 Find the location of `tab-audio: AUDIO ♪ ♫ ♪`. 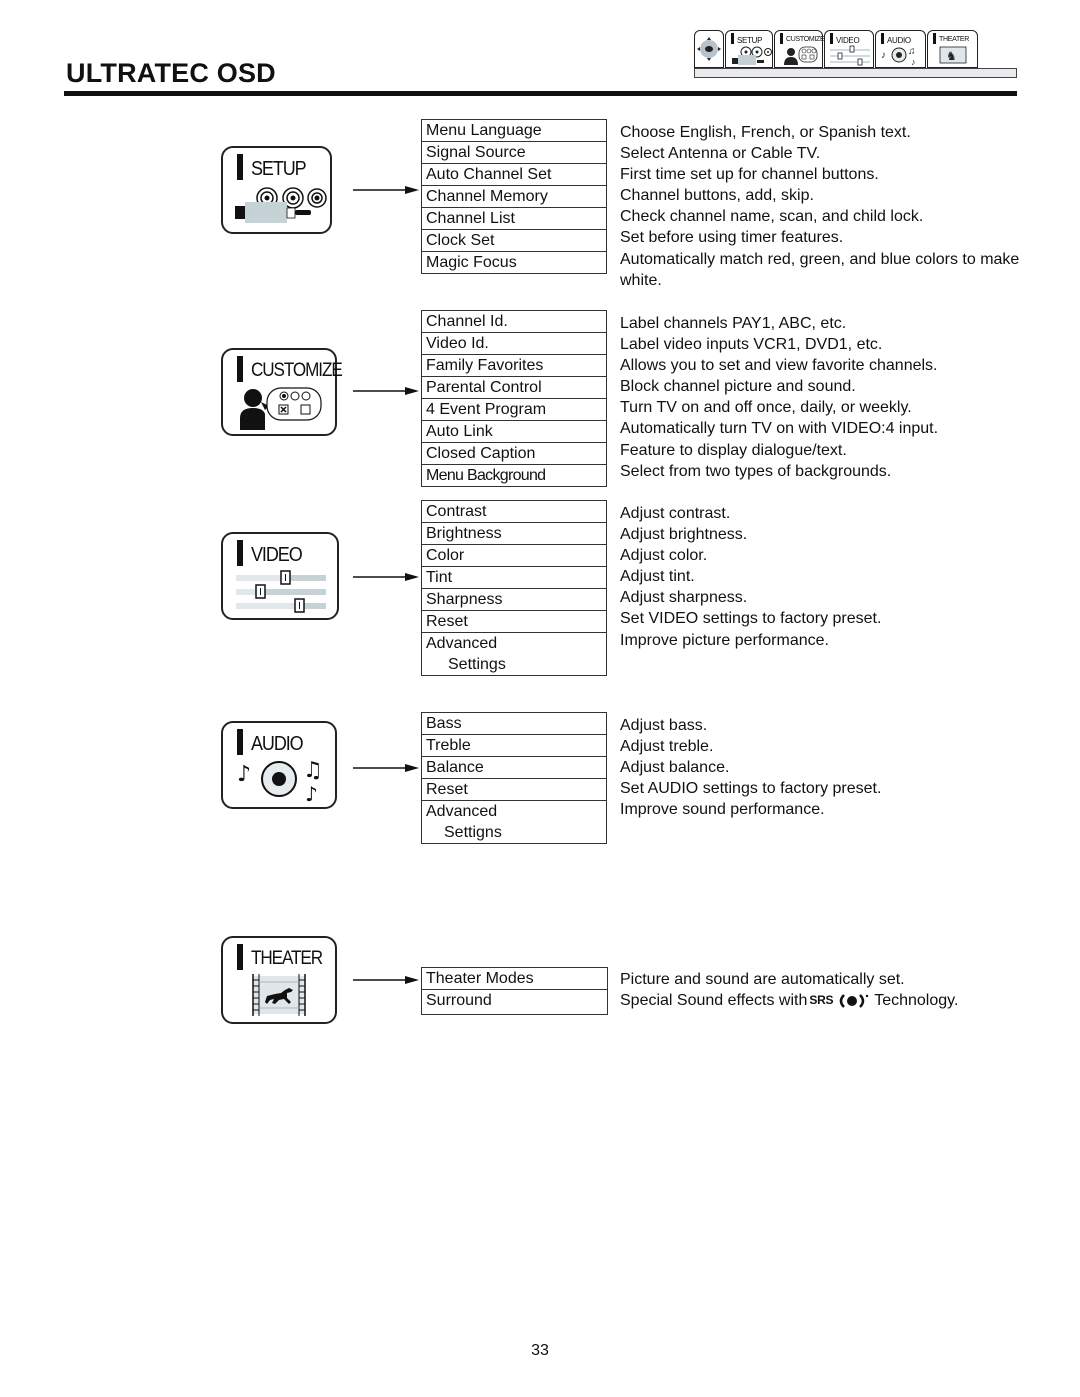

tab-audio: AUDIO ♪ ♫ ♪ is located at coordinates (900, 49).